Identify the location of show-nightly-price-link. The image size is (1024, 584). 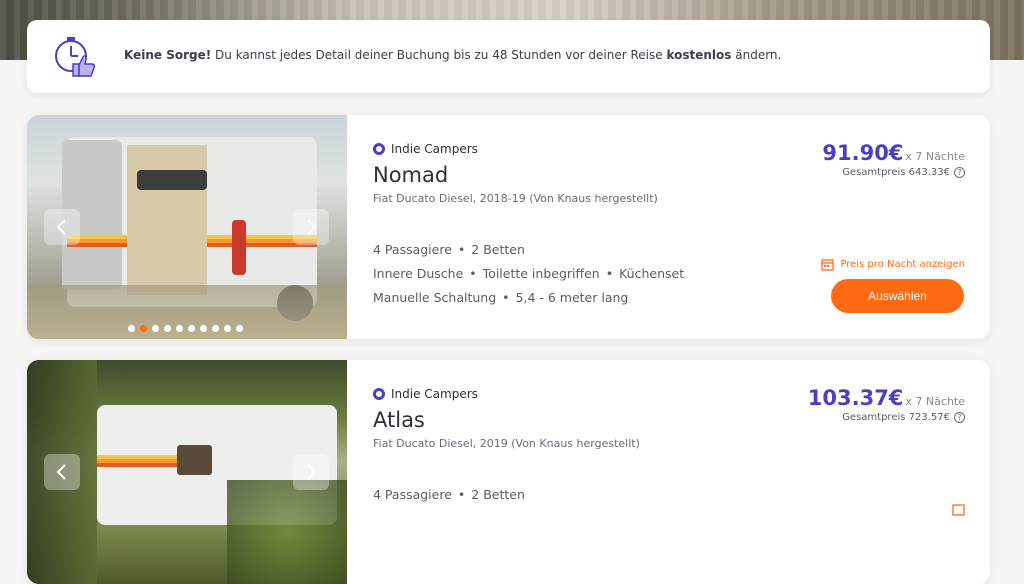
(958, 509).